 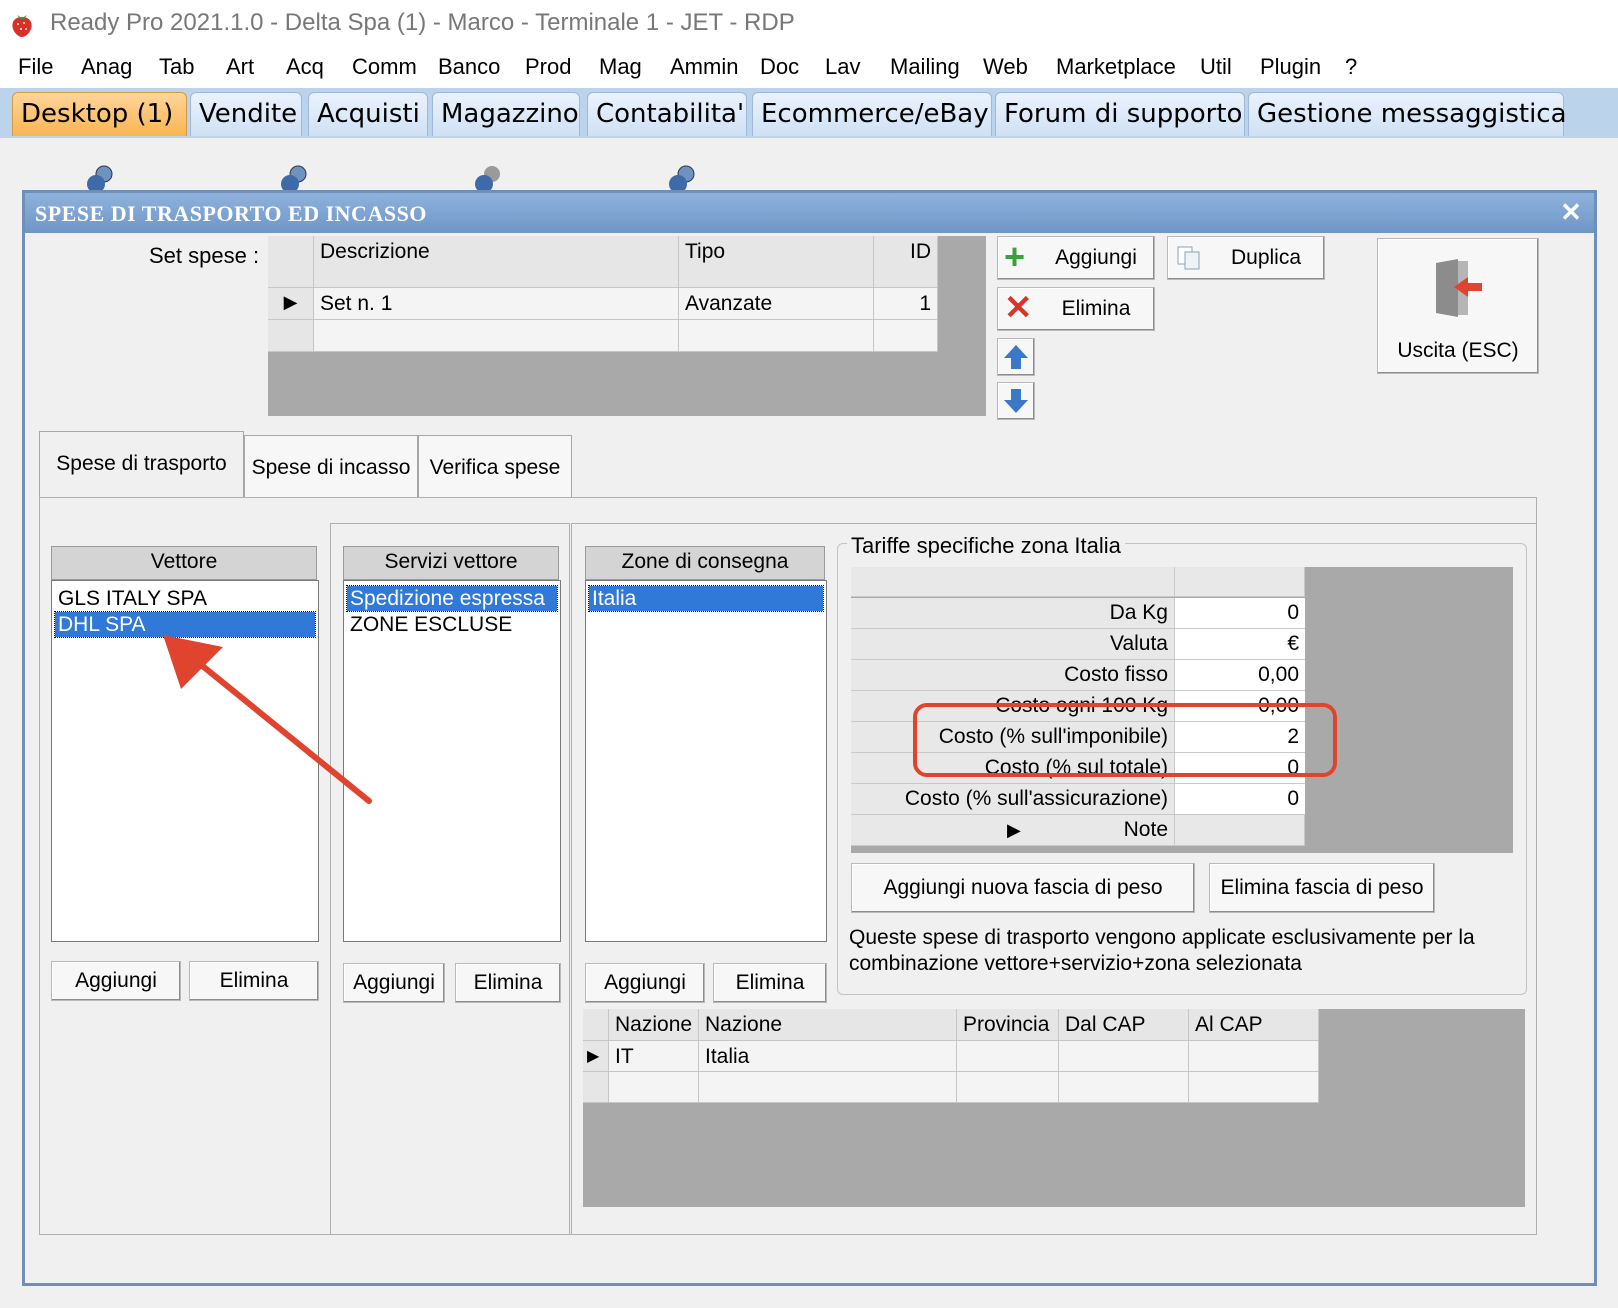 I want to click on set-spese-label: Set spese :, so click(x=204, y=255).